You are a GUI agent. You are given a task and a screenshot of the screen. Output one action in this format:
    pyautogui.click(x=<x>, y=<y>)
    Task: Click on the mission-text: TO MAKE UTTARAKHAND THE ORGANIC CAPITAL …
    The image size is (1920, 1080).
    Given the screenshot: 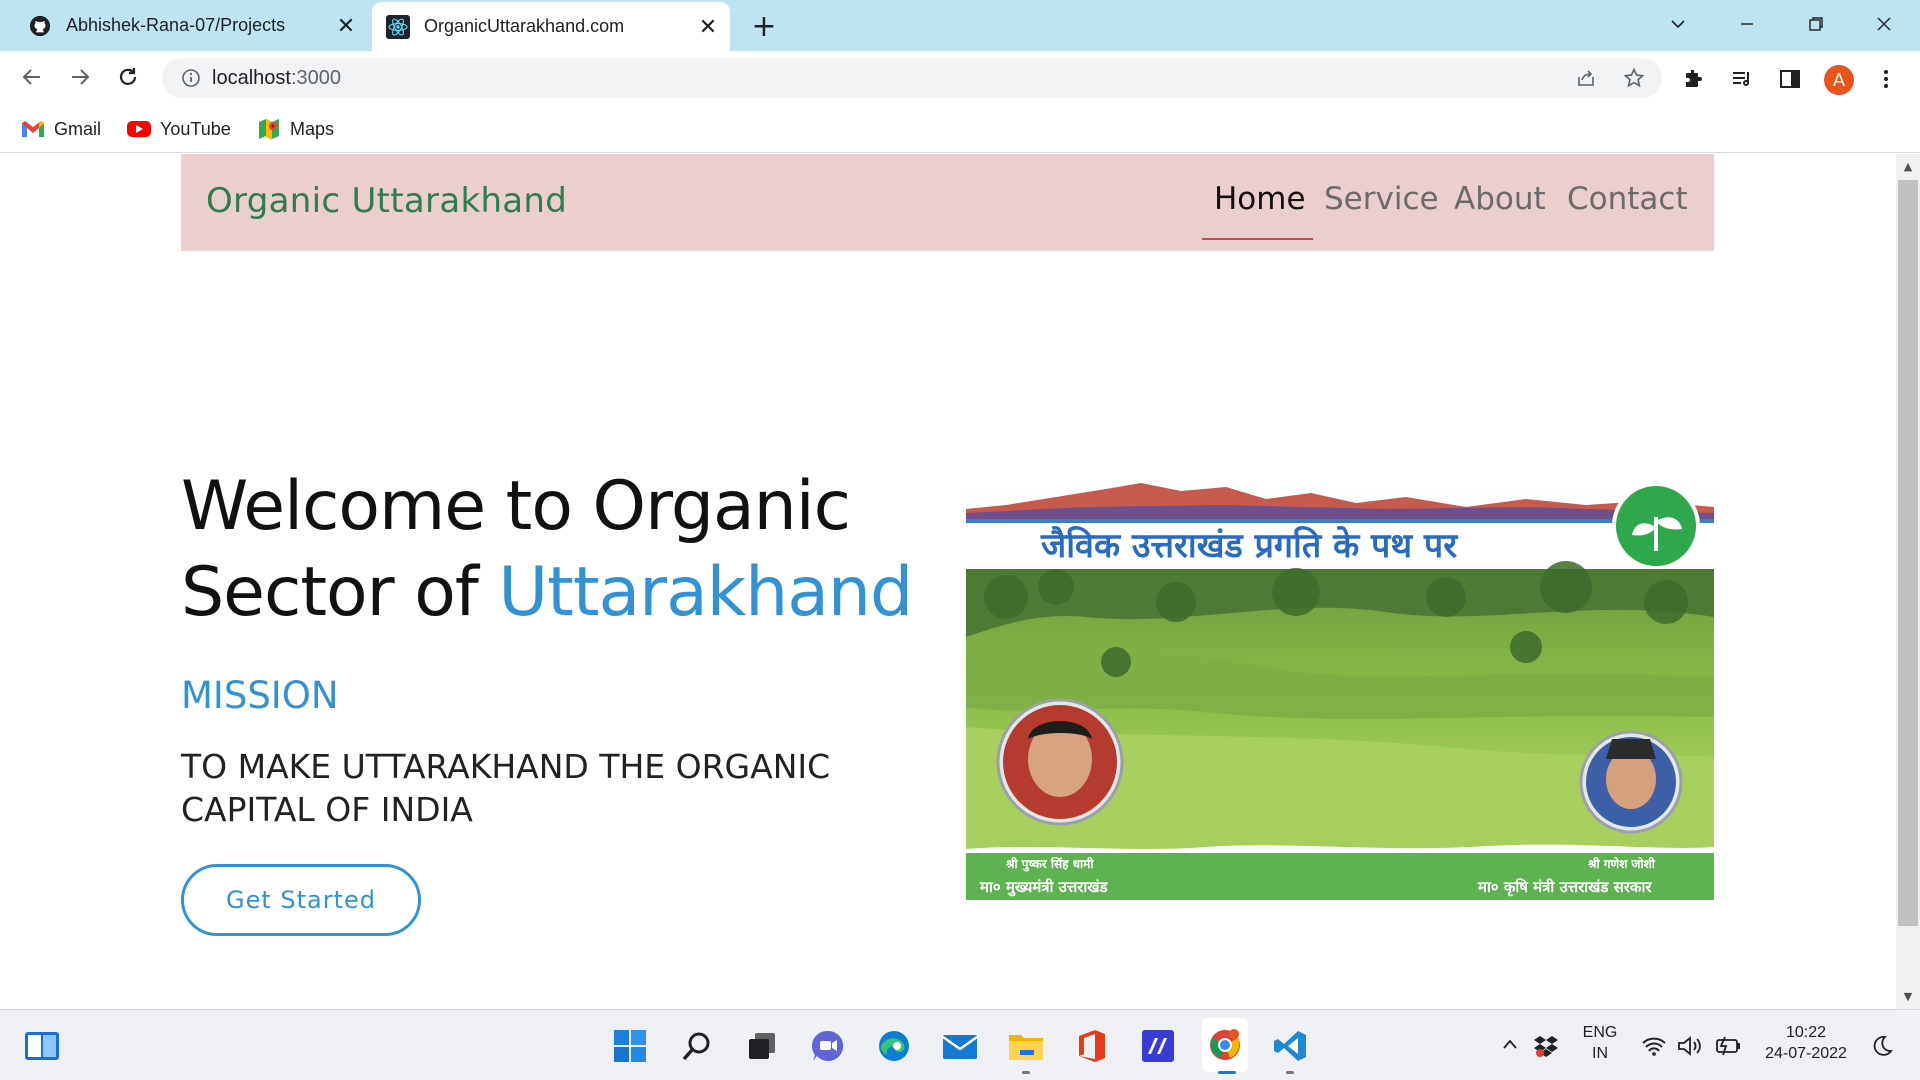 What is the action you would take?
    pyautogui.click(x=506, y=788)
    